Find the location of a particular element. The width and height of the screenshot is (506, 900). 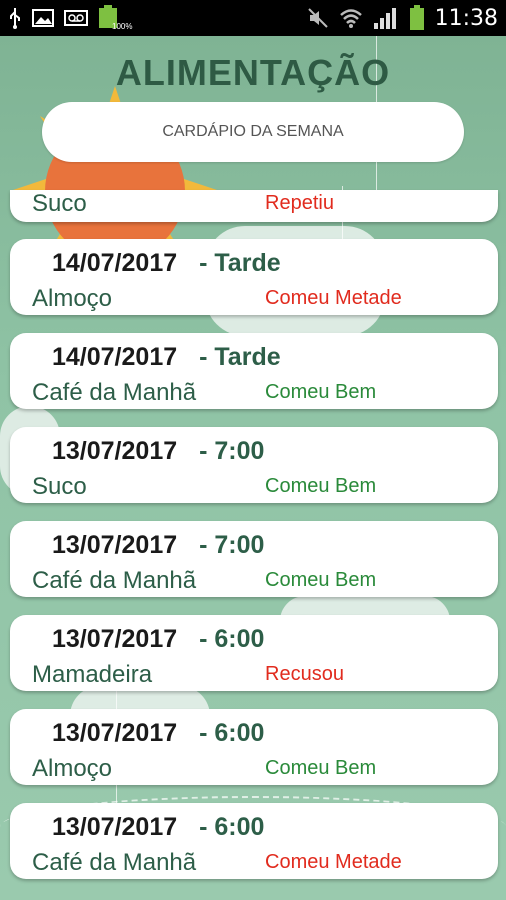

meal-status: Repetiu is located at coordinates (299, 203).